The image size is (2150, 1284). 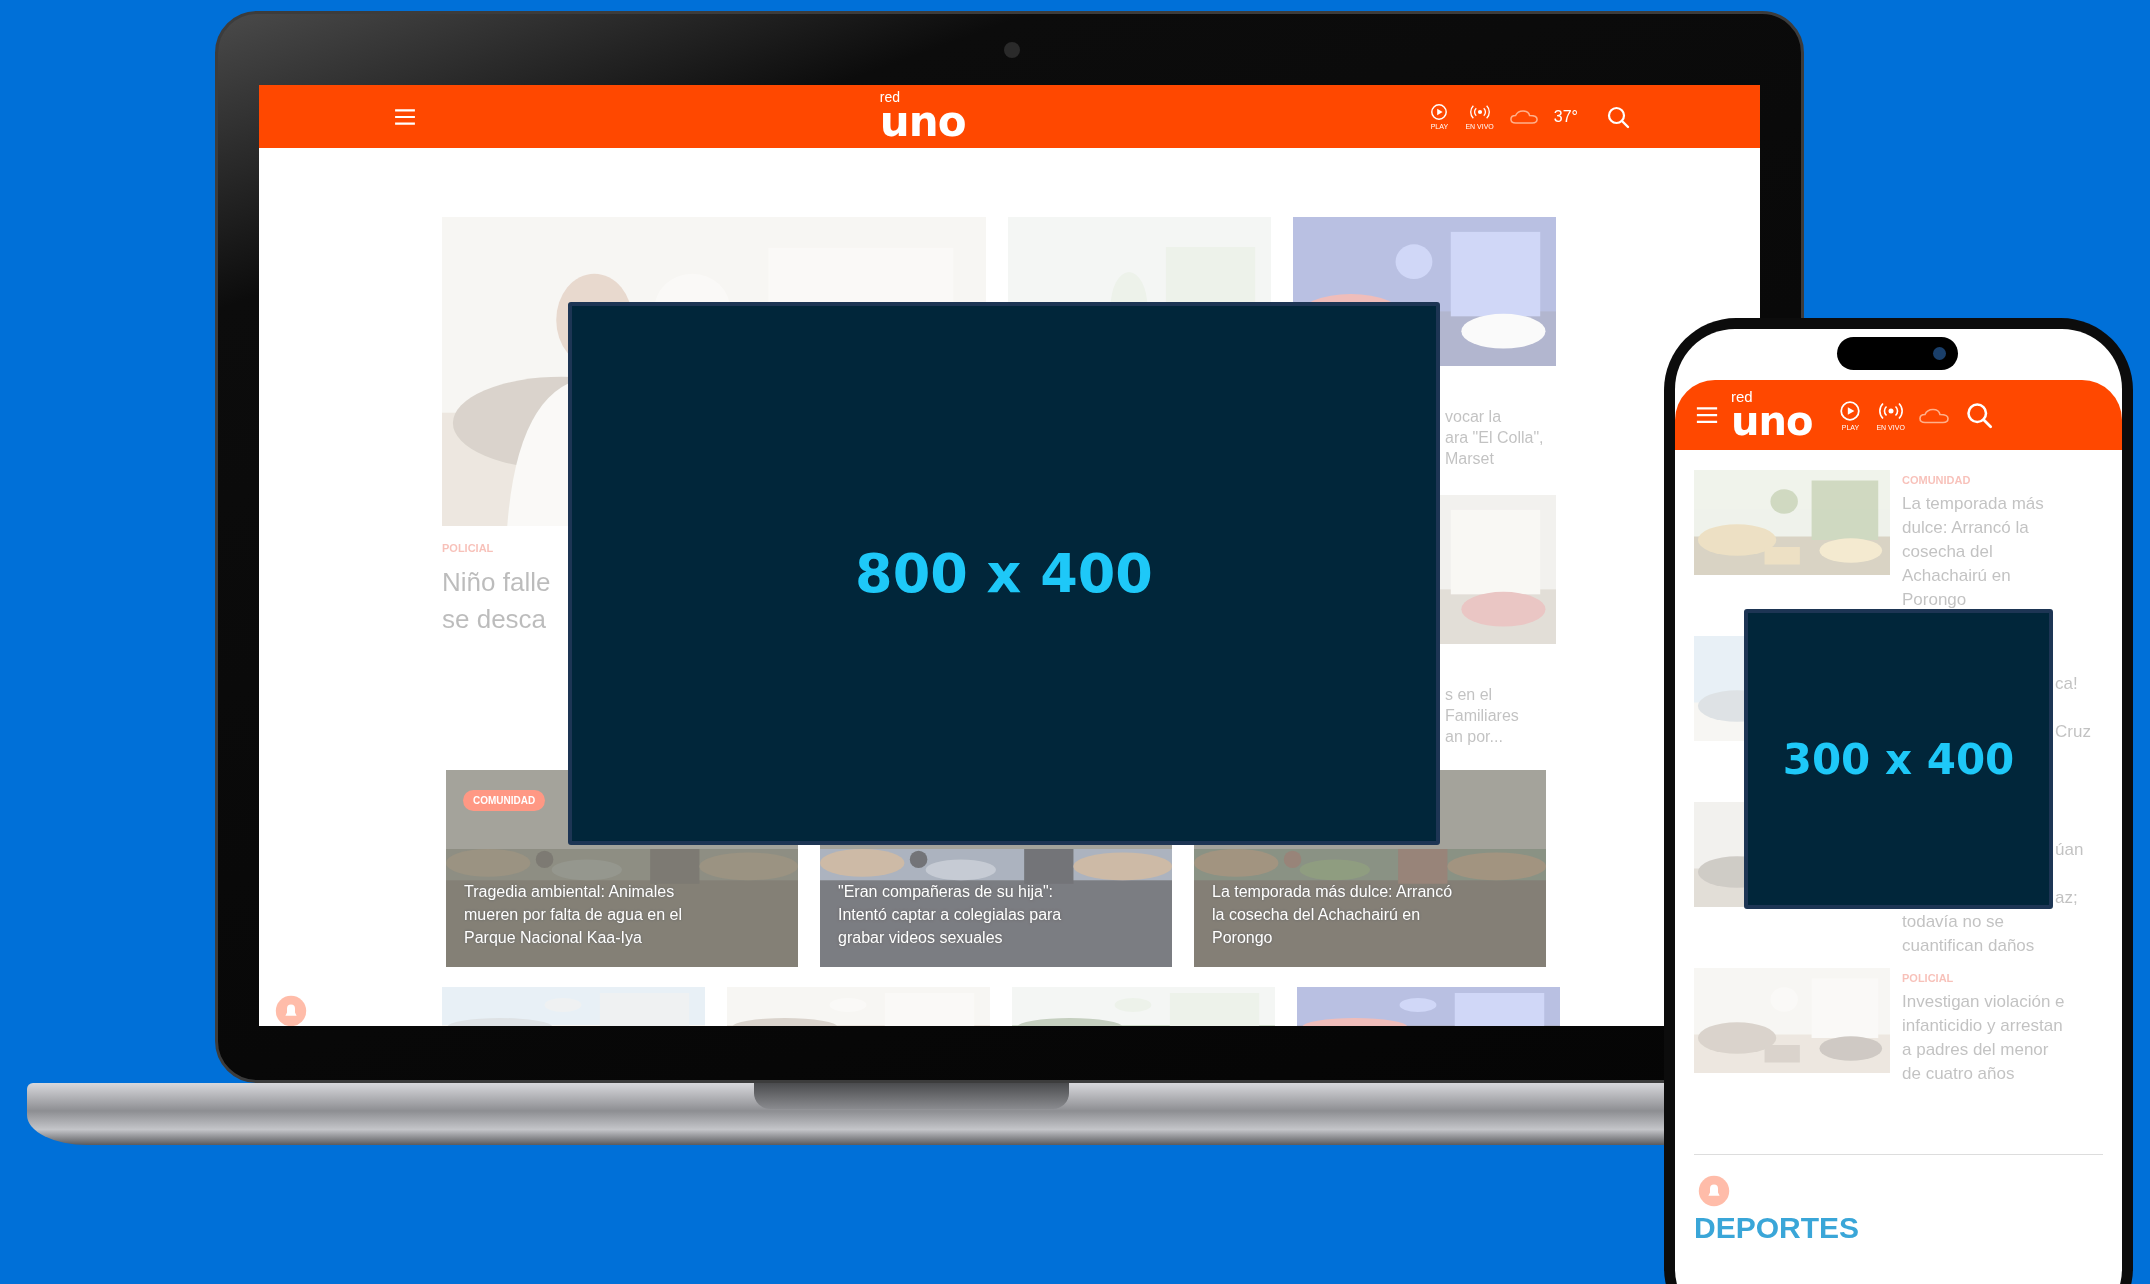 I want to click on category-badge: COMUNIDAD, so click(x=504, y=800).